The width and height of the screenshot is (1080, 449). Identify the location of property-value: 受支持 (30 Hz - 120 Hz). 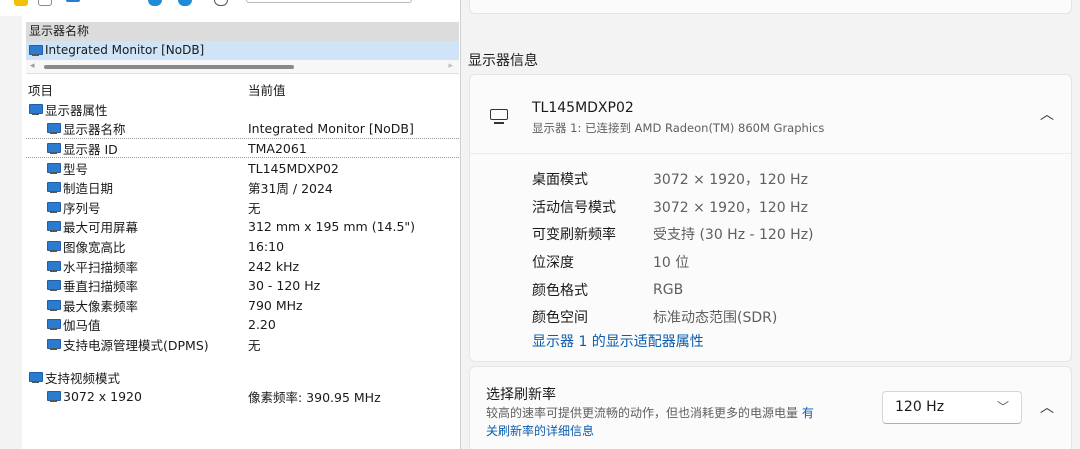
(733, 235).